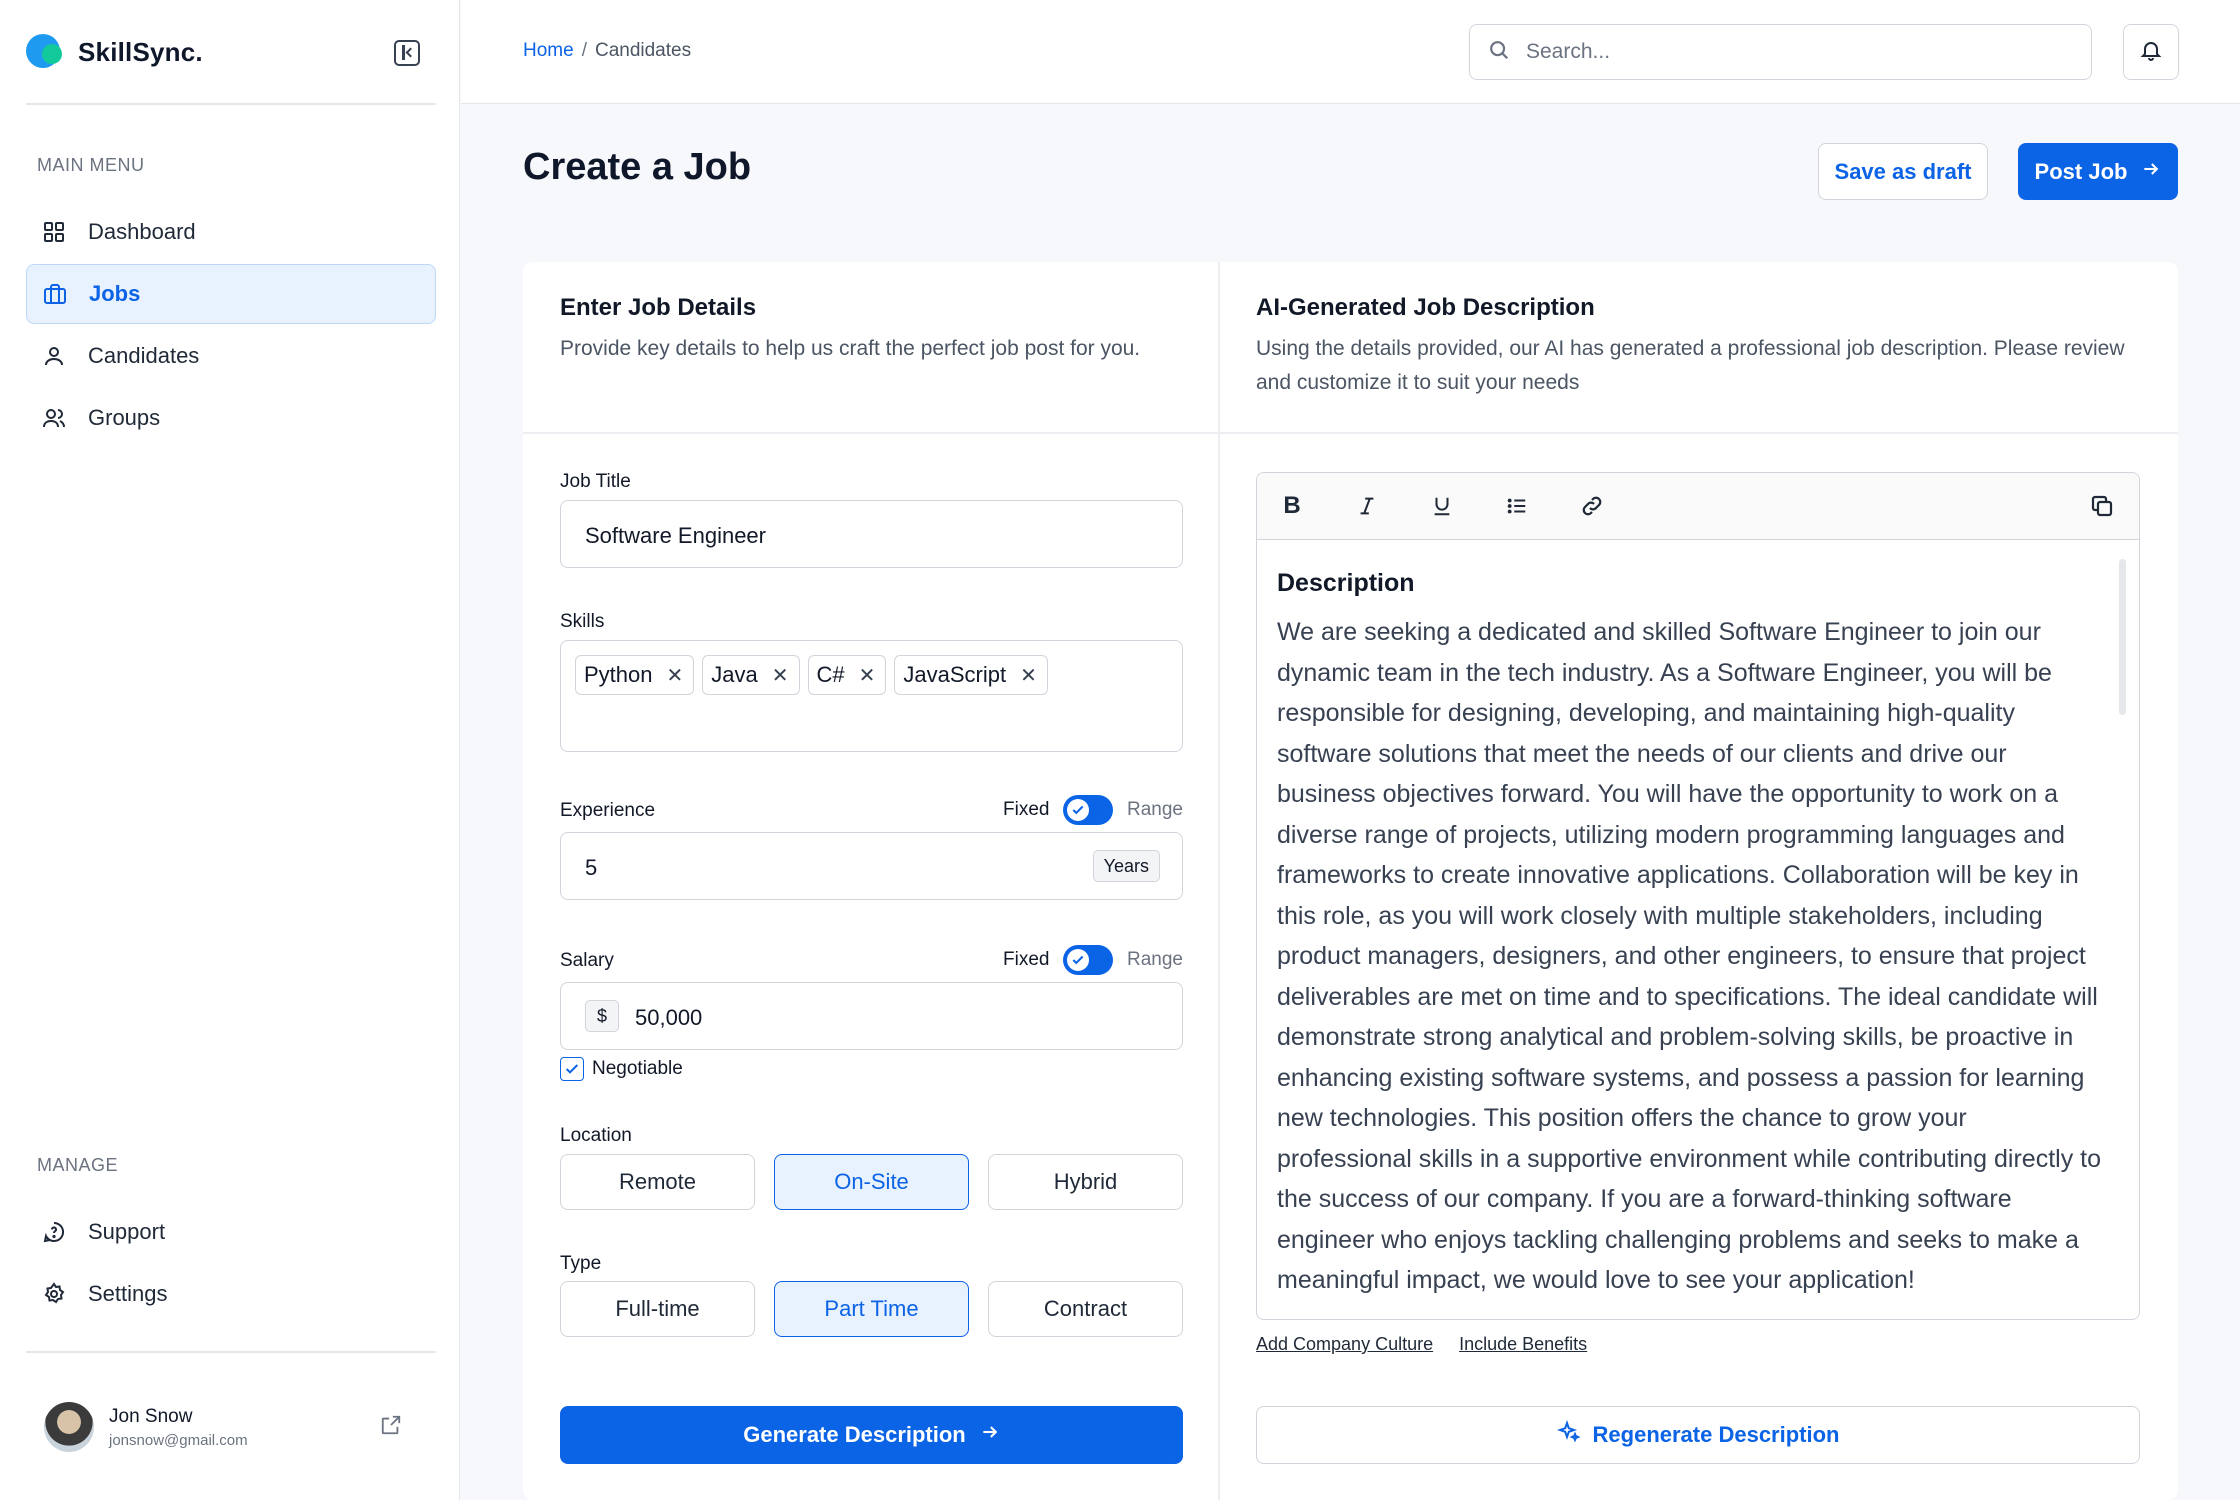  I want to click on editor-toolbar: B, so click(1698, 506).